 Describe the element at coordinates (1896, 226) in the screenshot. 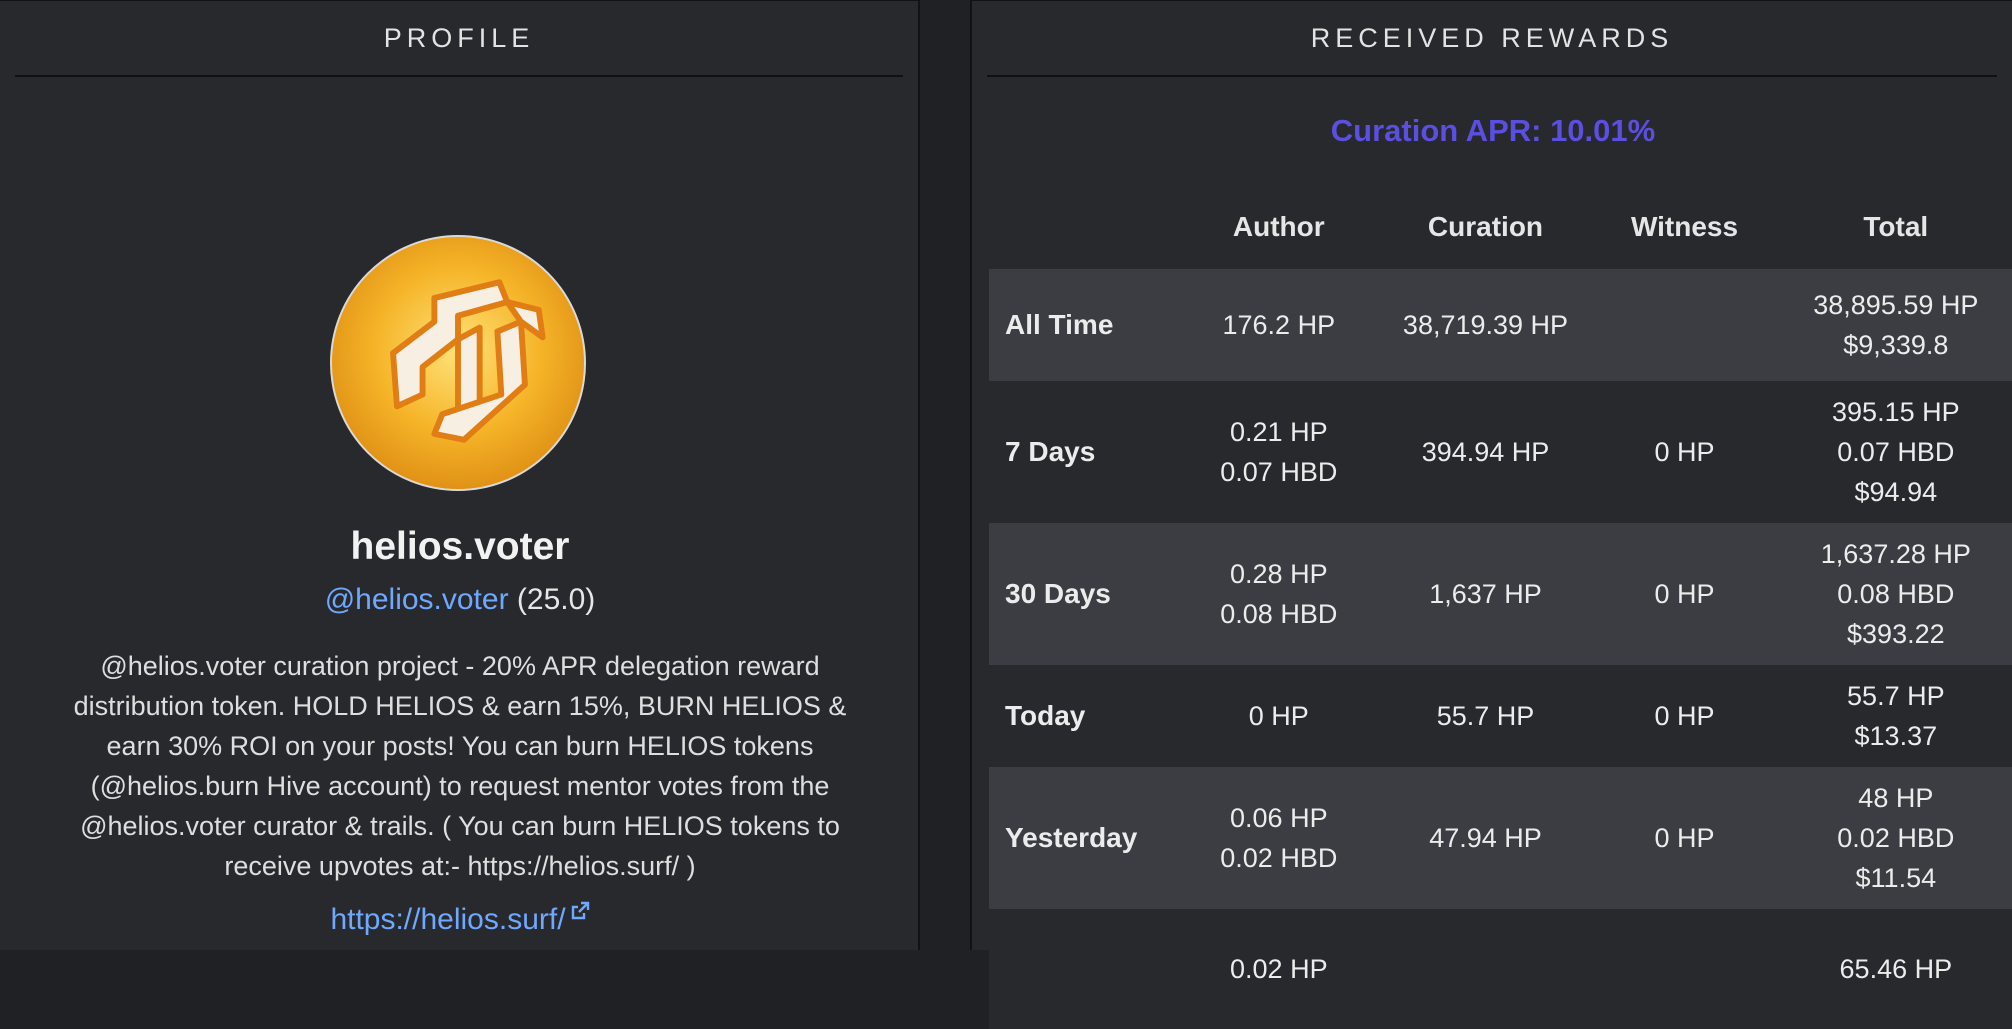

I see `column-header-total: Total` at that location.